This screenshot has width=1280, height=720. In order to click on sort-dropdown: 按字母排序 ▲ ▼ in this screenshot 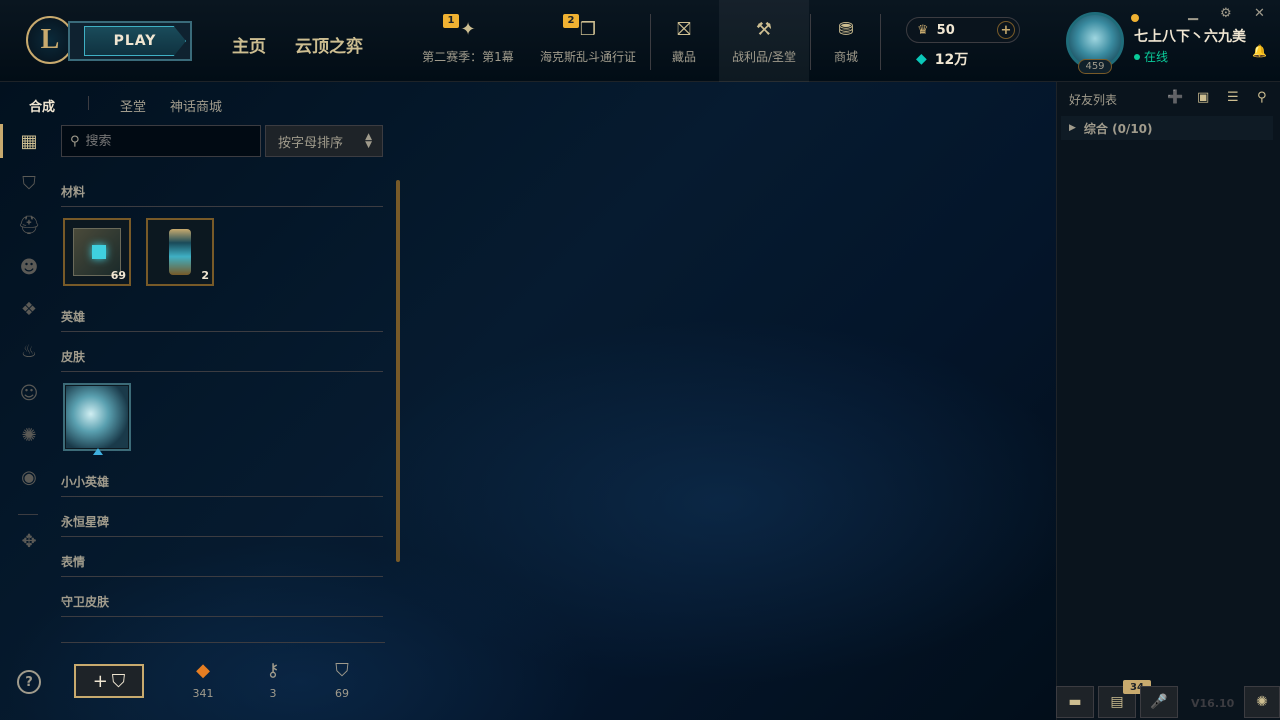, I will do `click(324, 141)`.